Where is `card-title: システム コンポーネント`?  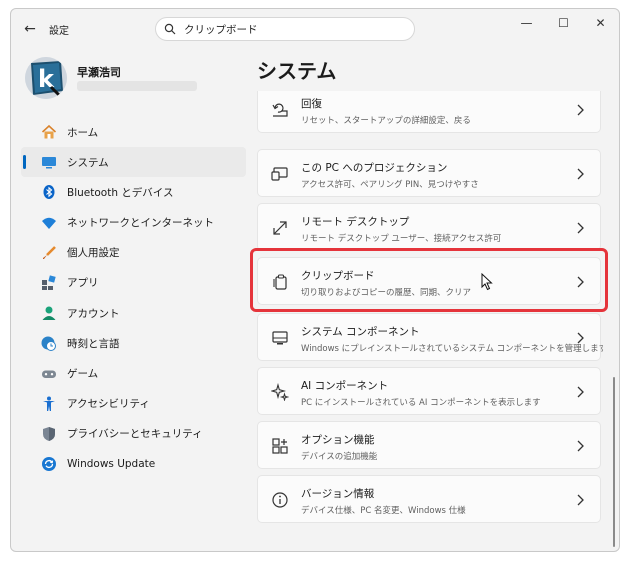 card-title: システム コンポーネント is located at coordinates (360, 332).